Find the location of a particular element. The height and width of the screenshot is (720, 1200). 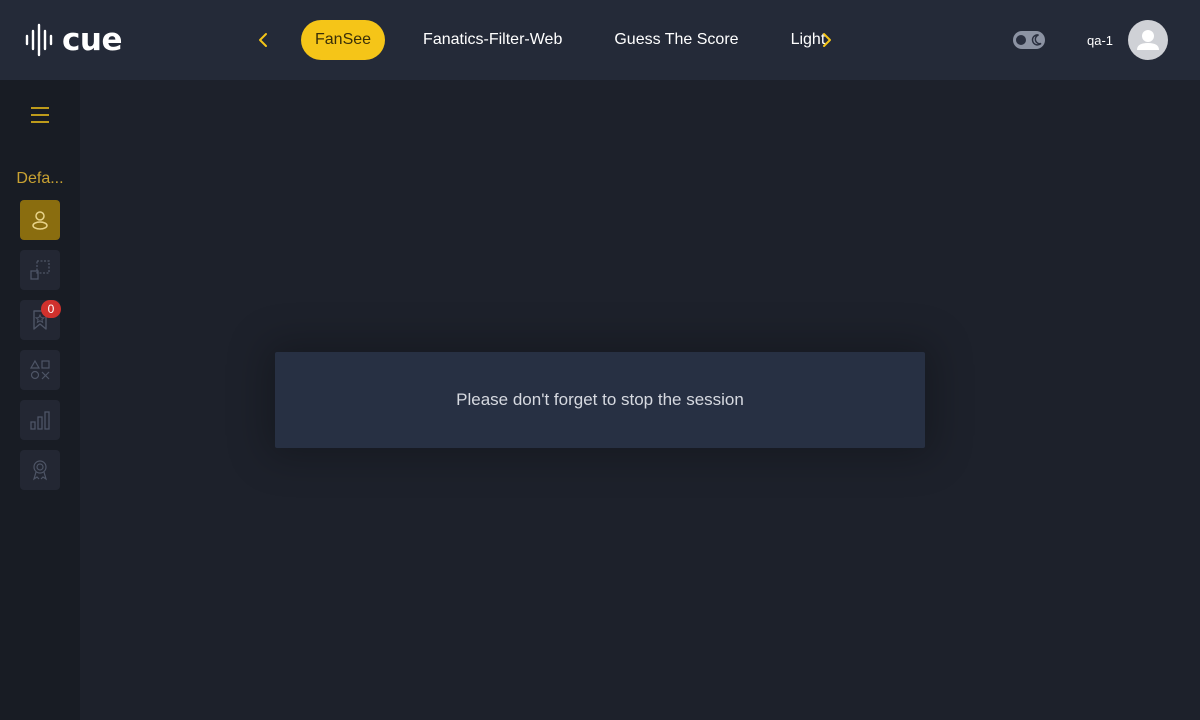

app-logo: cue is located at coordinates (73, 40).